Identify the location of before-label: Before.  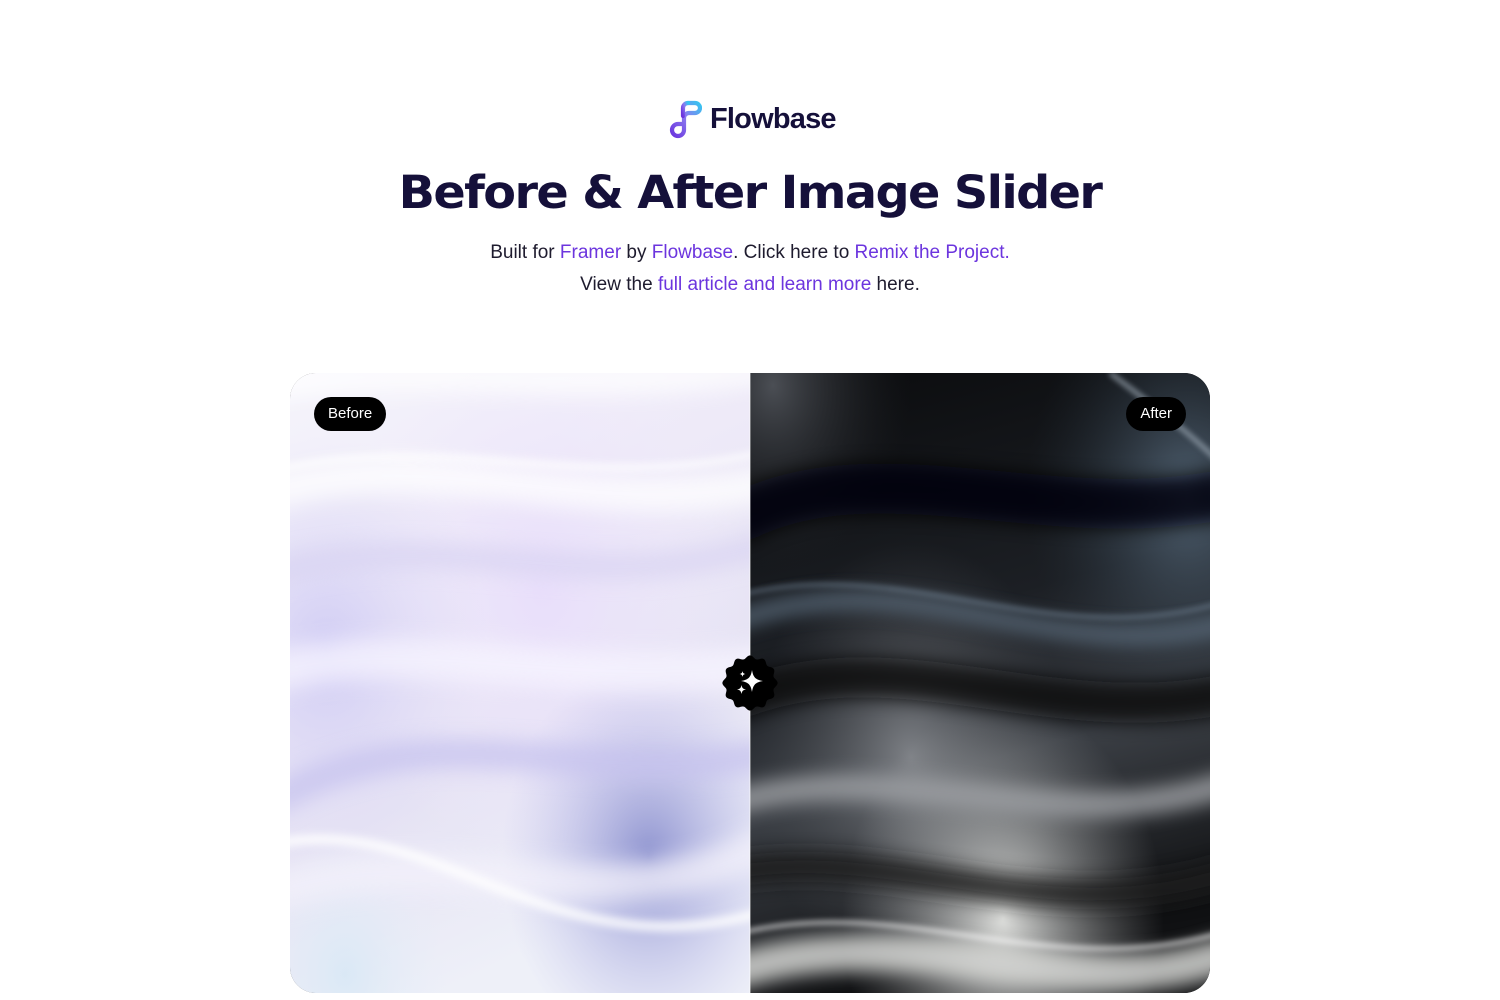
(350, 414).